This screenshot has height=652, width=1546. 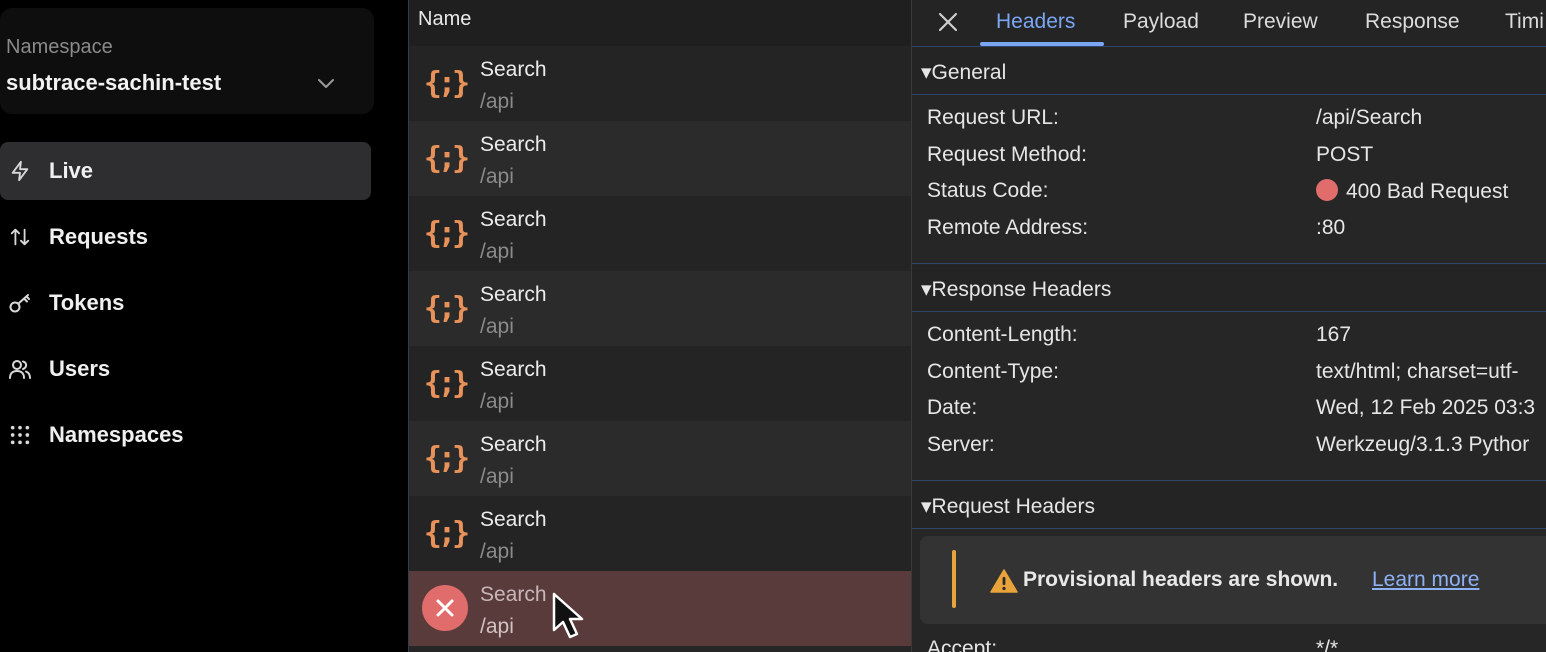 What do you see at coordinates (20, 369) in the screenshot?
I see `users-icon` at bounding box center [20, 369].